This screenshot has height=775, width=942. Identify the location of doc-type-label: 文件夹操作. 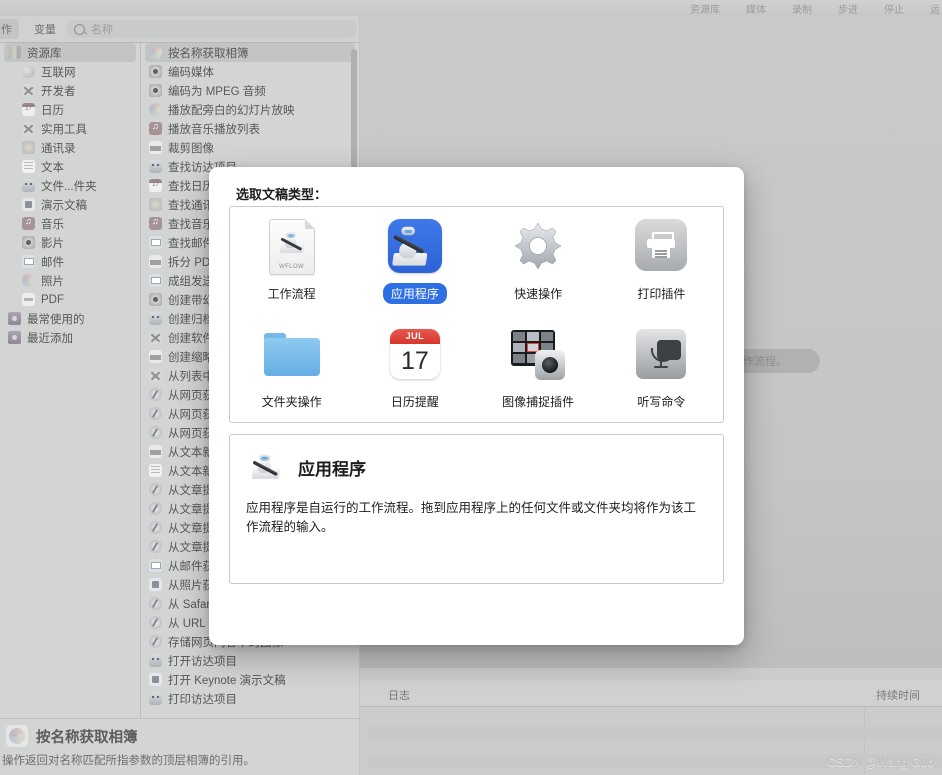
(291, 402).